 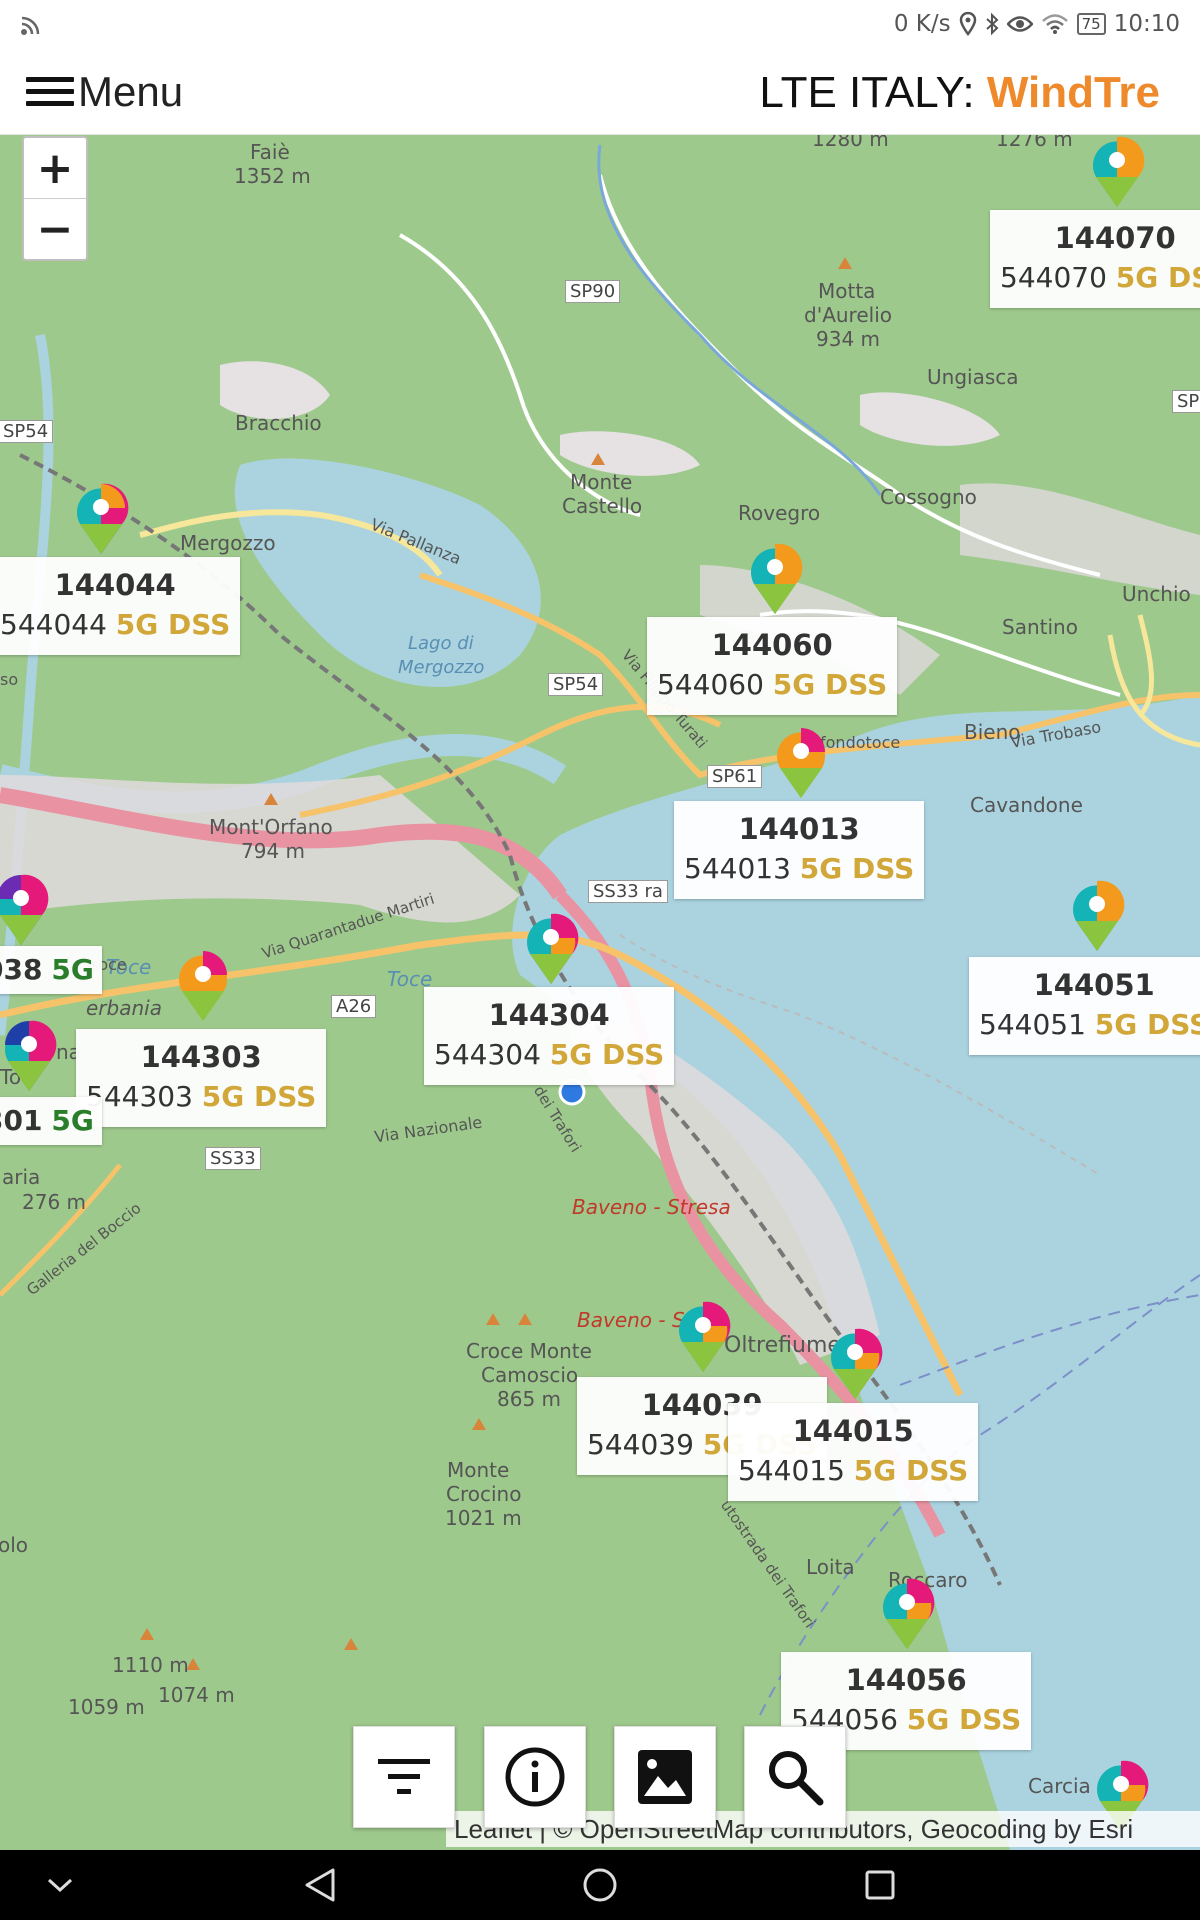 What do you see at coordinates (201, 1057) in the screenshot?
I see `site-id: 144303` at bounding box center [201, 1057].